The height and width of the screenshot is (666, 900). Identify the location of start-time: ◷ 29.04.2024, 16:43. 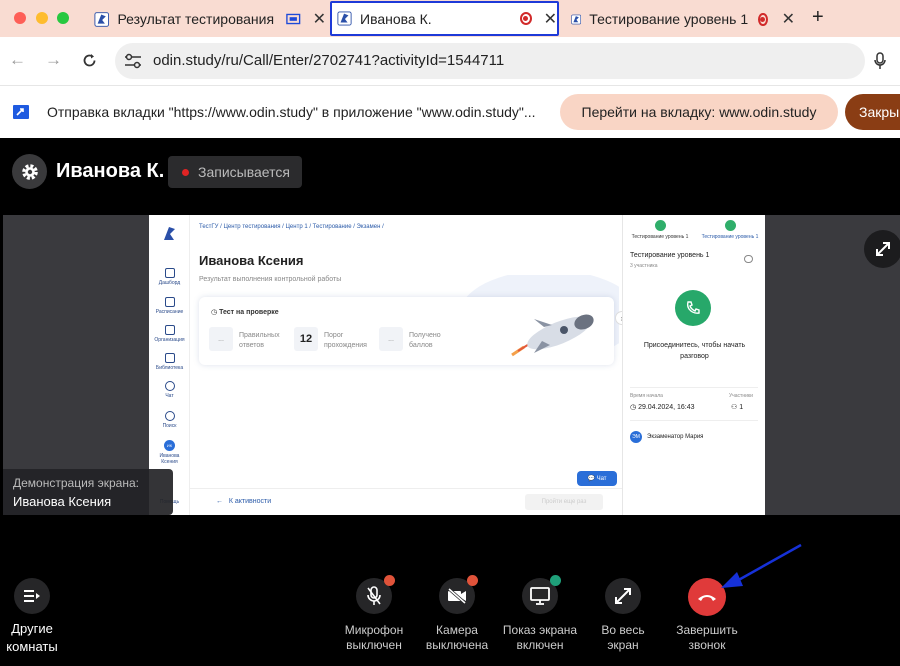
(662, 407).